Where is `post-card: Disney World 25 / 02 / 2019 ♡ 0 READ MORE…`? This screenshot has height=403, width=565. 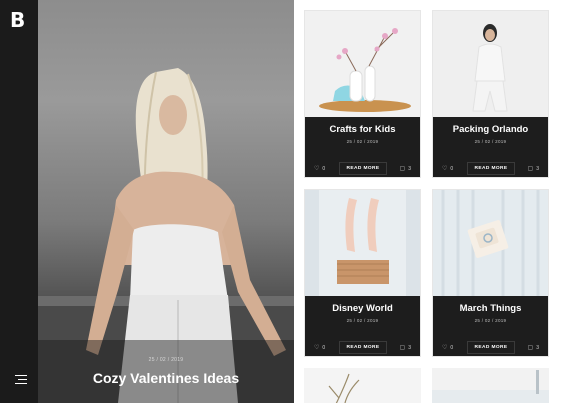 post-card: Disney World 25 / 02 / 2019 ♡ 0 READ MORE… is located at coordinates (362, 273).